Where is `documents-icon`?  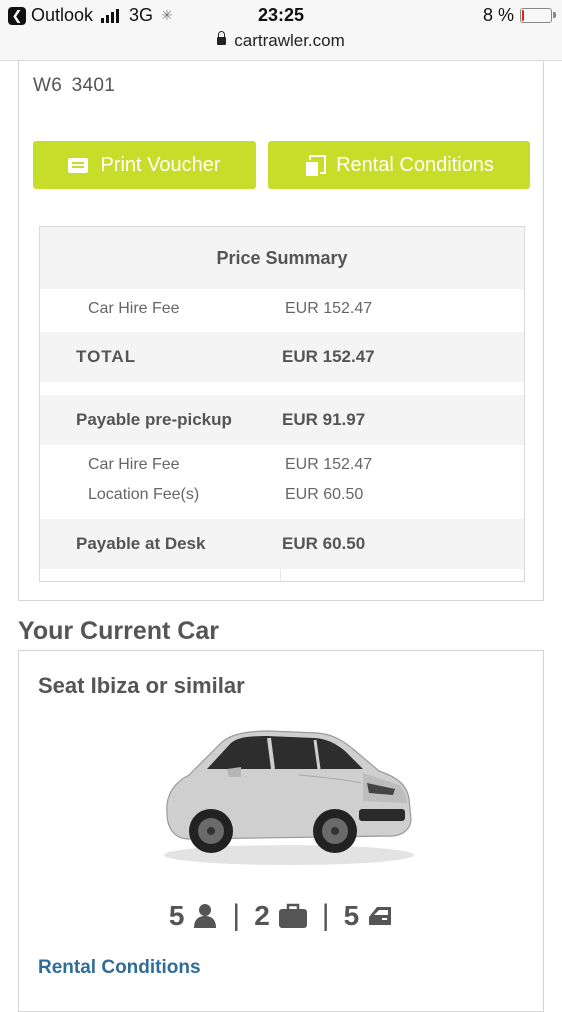
documents-icon is located at coordinates (315, 166).